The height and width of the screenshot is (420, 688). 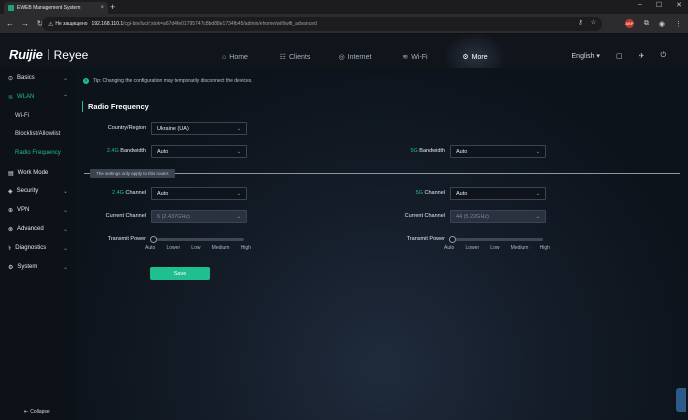 What do you see at coordinates (593, 22) in the screenshot?
I see `star-icon: ☆` at bounding box center [593, 22].